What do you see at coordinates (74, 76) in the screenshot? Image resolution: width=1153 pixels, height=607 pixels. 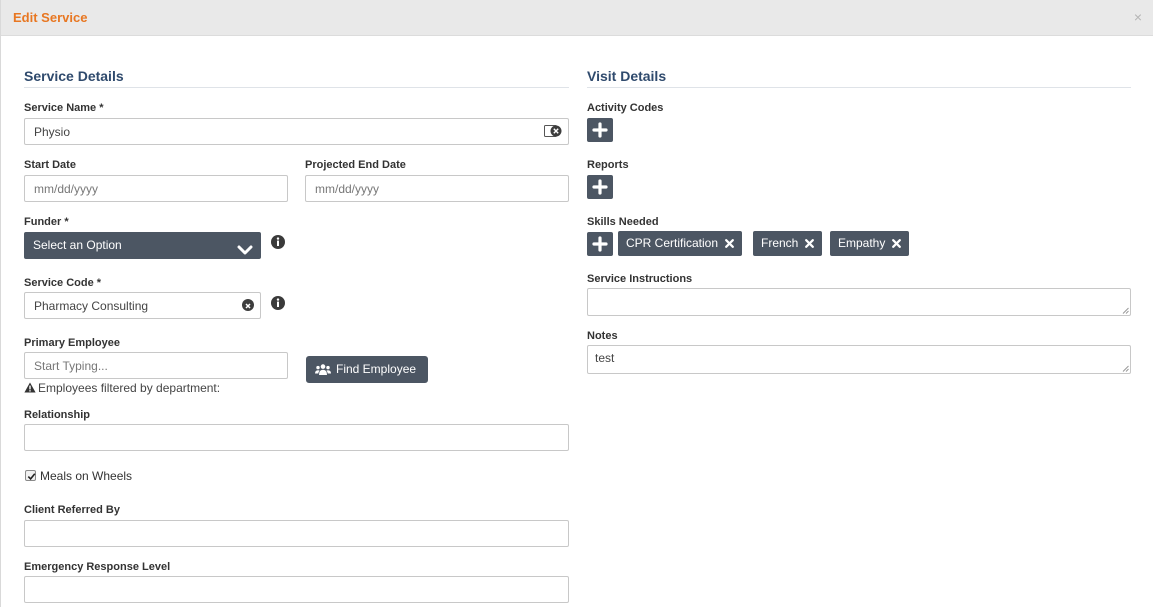 I see `service-details-heading: Service Details` at bounding box center [74, 76].